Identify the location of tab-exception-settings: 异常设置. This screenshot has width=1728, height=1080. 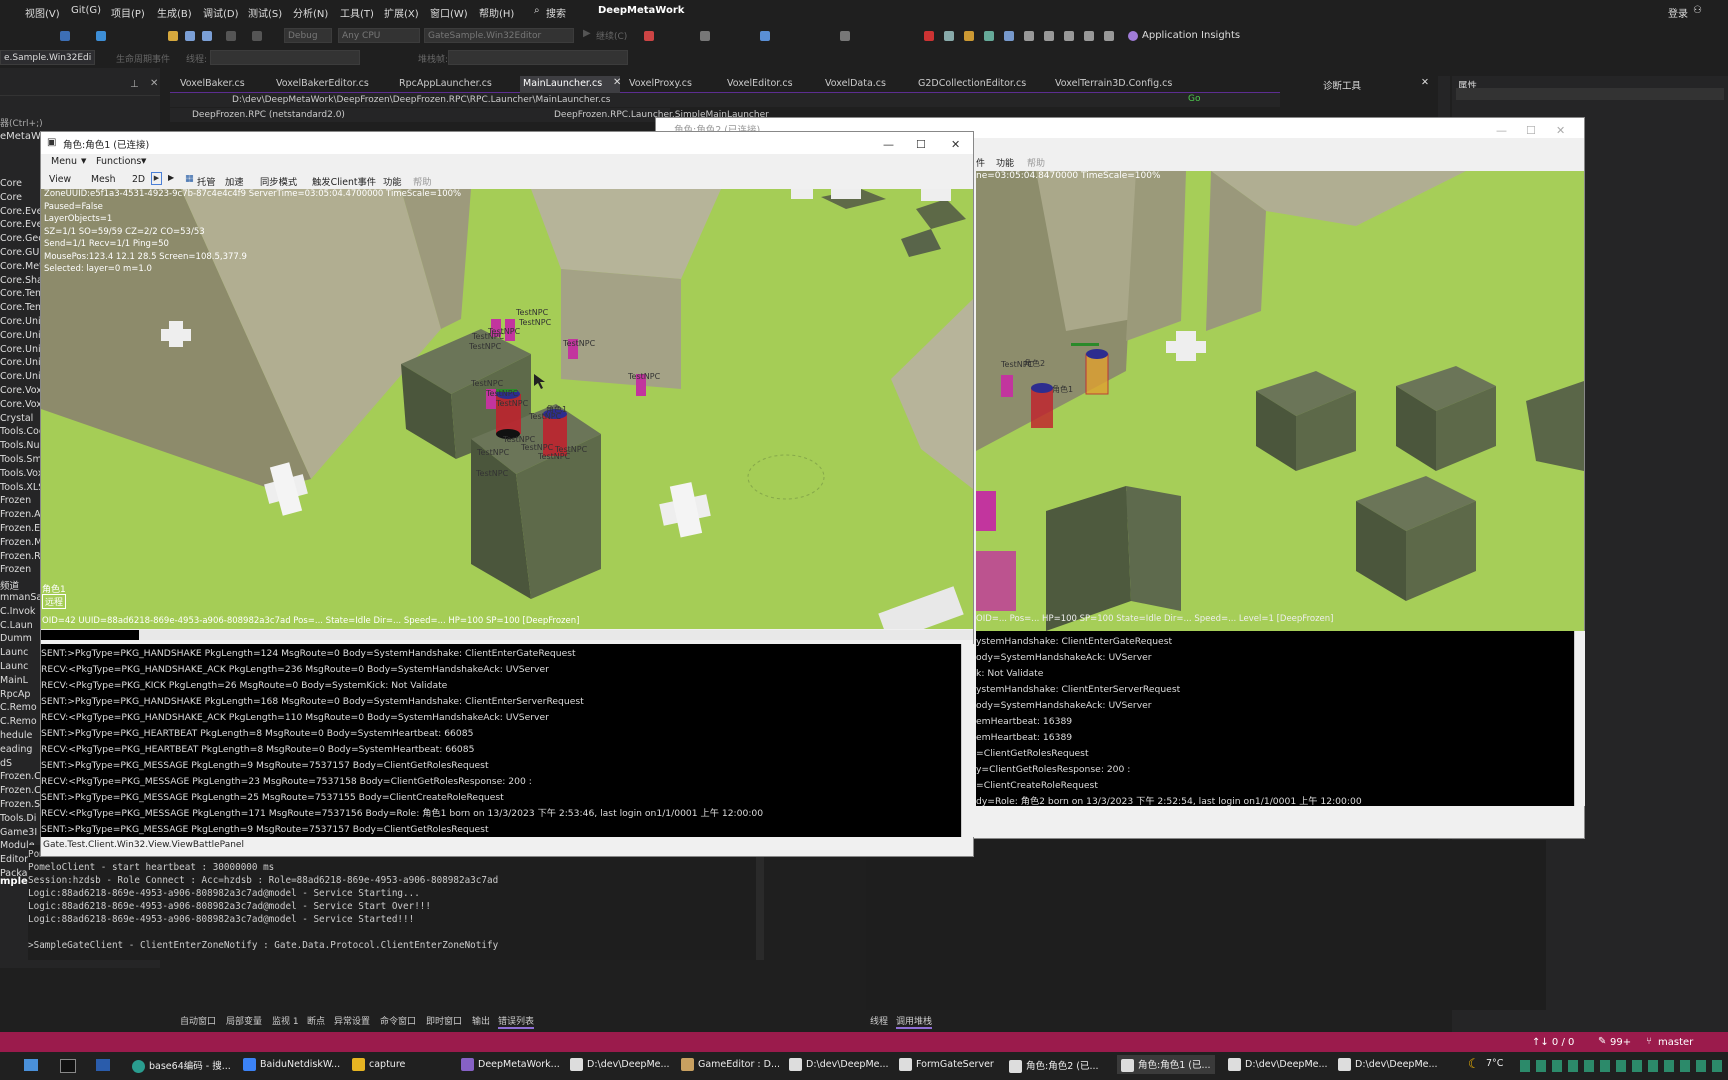
(352, 1020).